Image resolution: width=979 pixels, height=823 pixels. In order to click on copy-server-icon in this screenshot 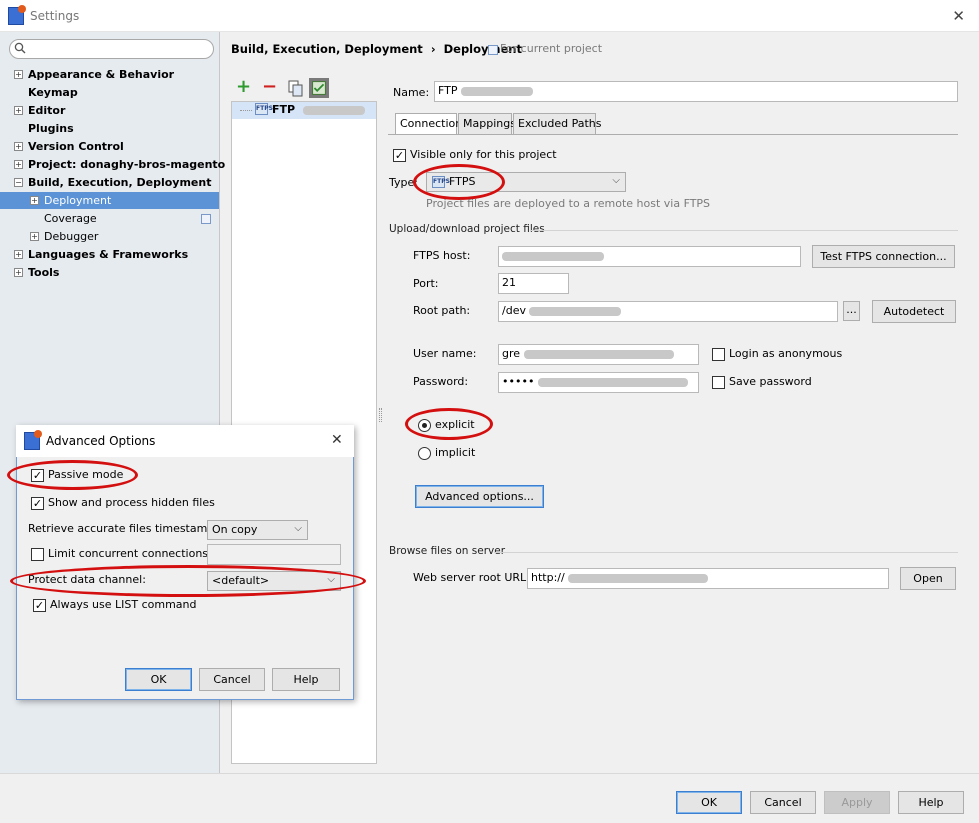, I will do `click(296, 89)`.